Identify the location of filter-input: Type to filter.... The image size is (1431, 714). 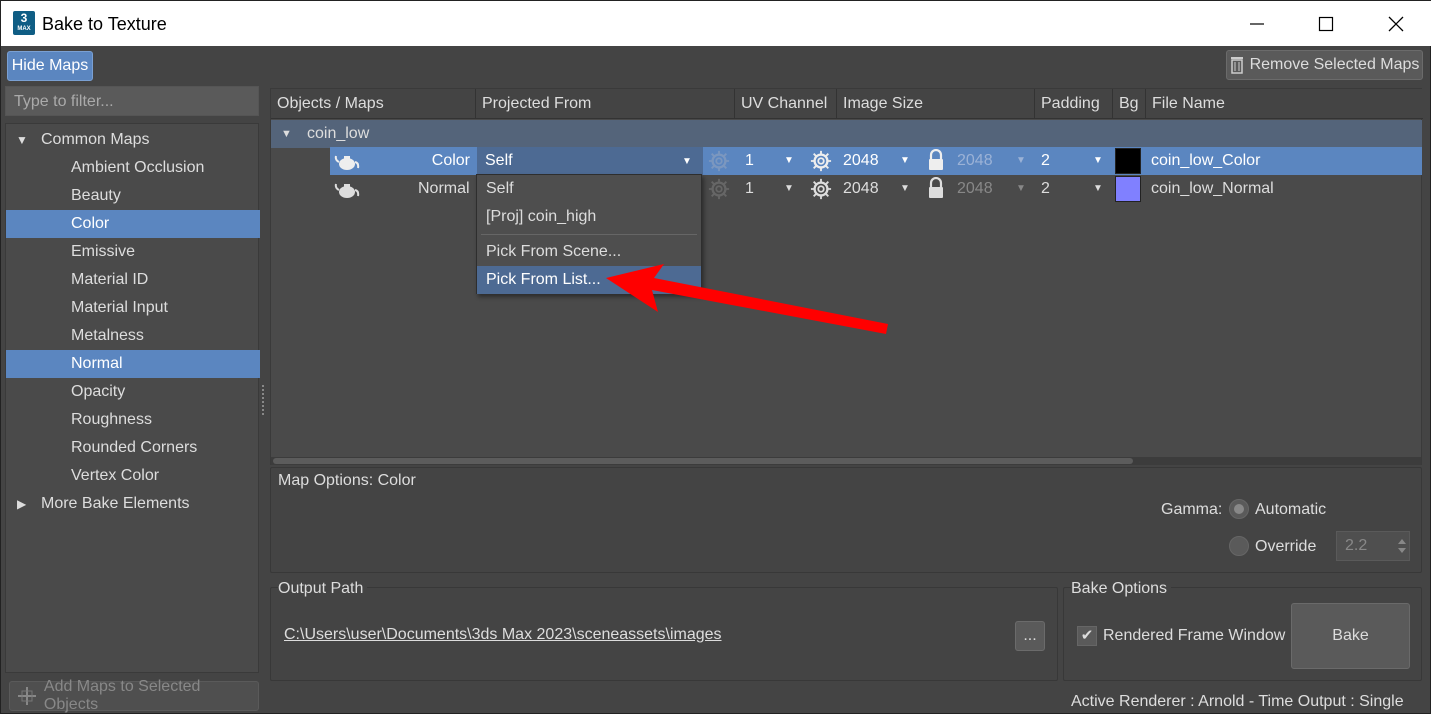
(132, 101).